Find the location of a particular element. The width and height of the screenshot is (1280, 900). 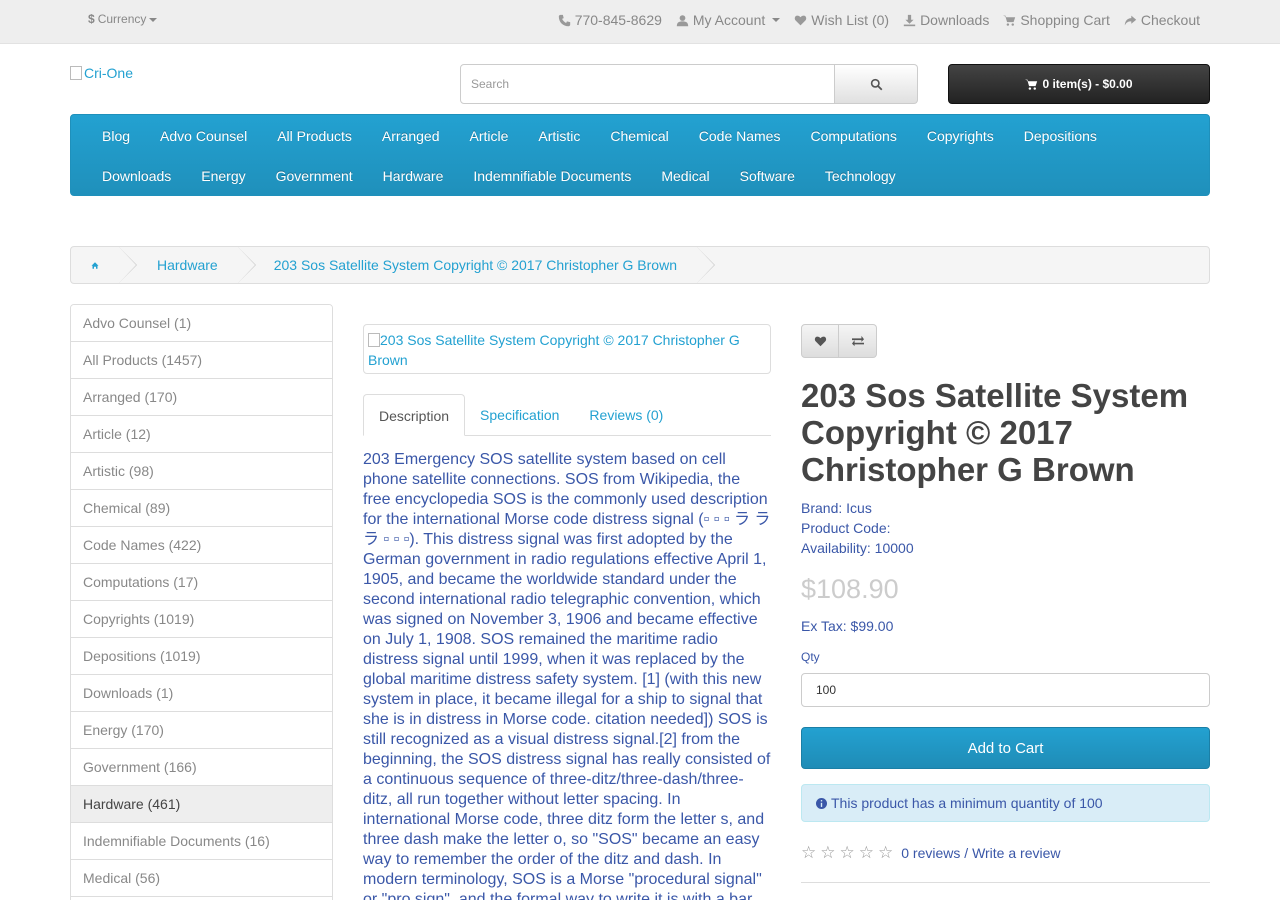

sidebar-item-computations: Computations (17) is located at coordinates (201, 582).